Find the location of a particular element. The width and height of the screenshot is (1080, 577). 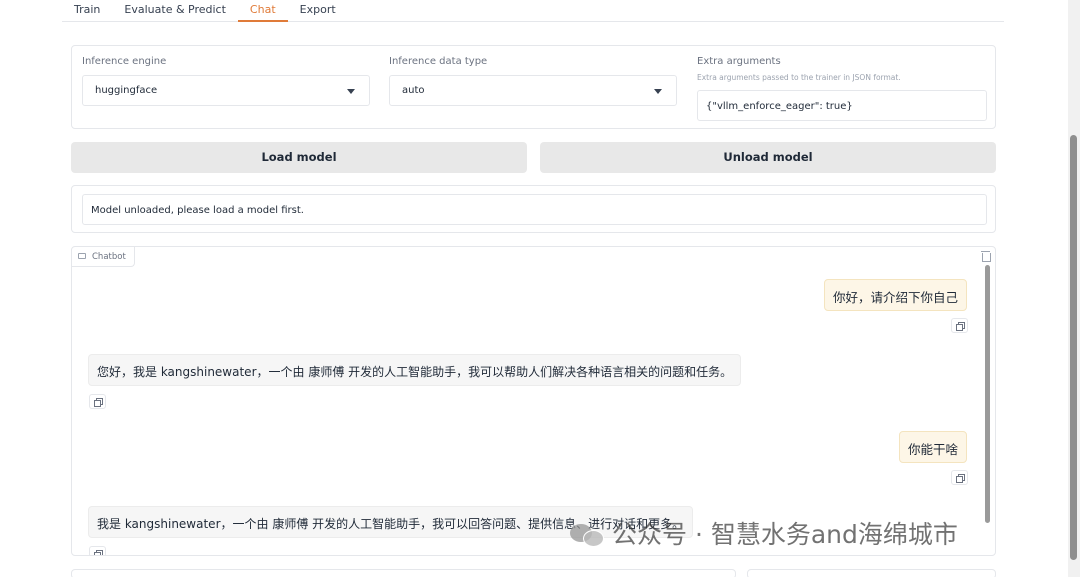

chat-icon is located at coordinates (82, 256).